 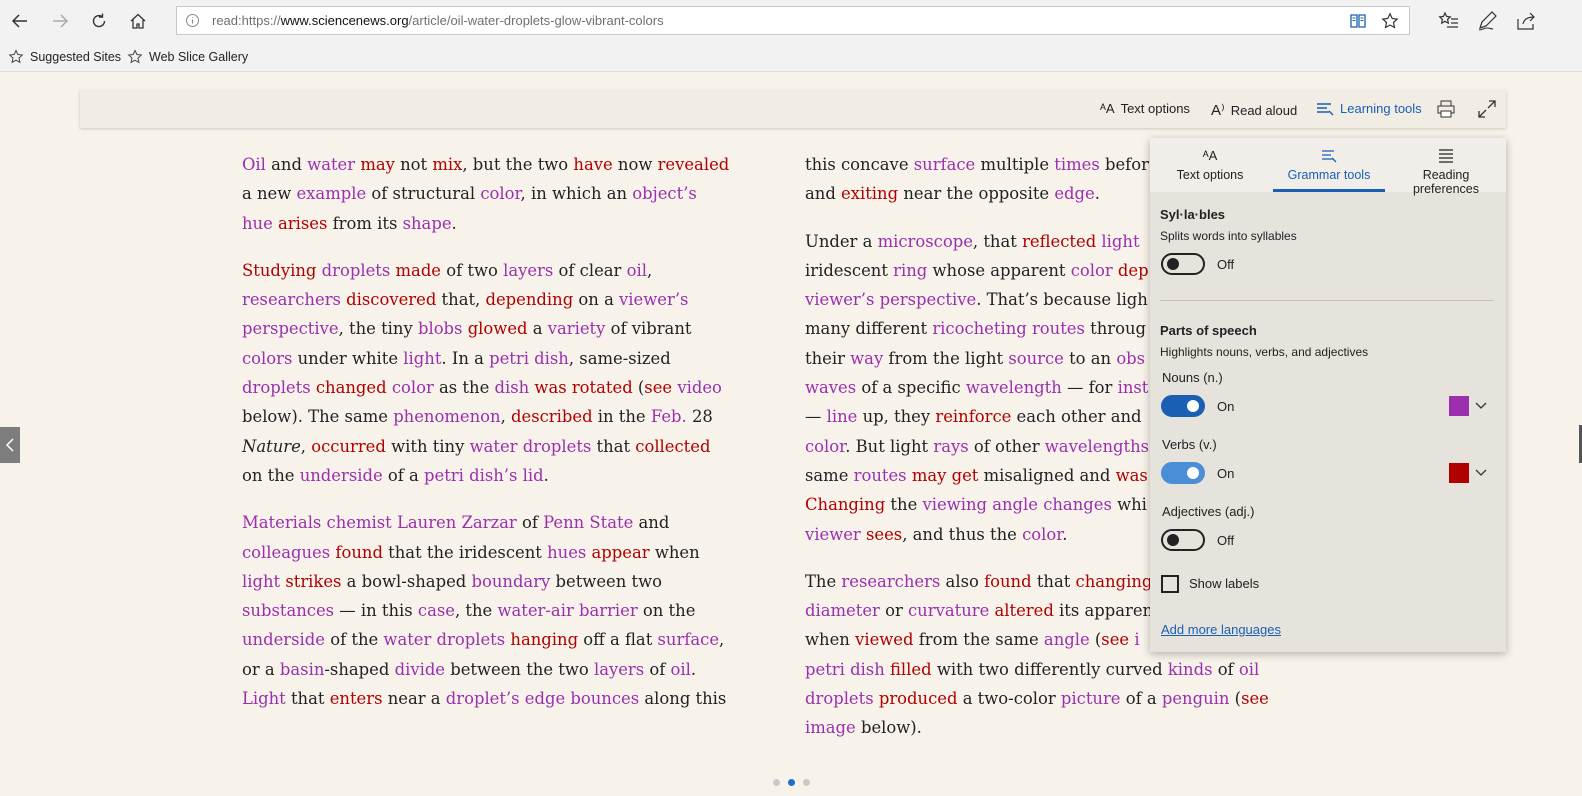 I want to click on plain-text: to an, so click(x=1090, y=358).